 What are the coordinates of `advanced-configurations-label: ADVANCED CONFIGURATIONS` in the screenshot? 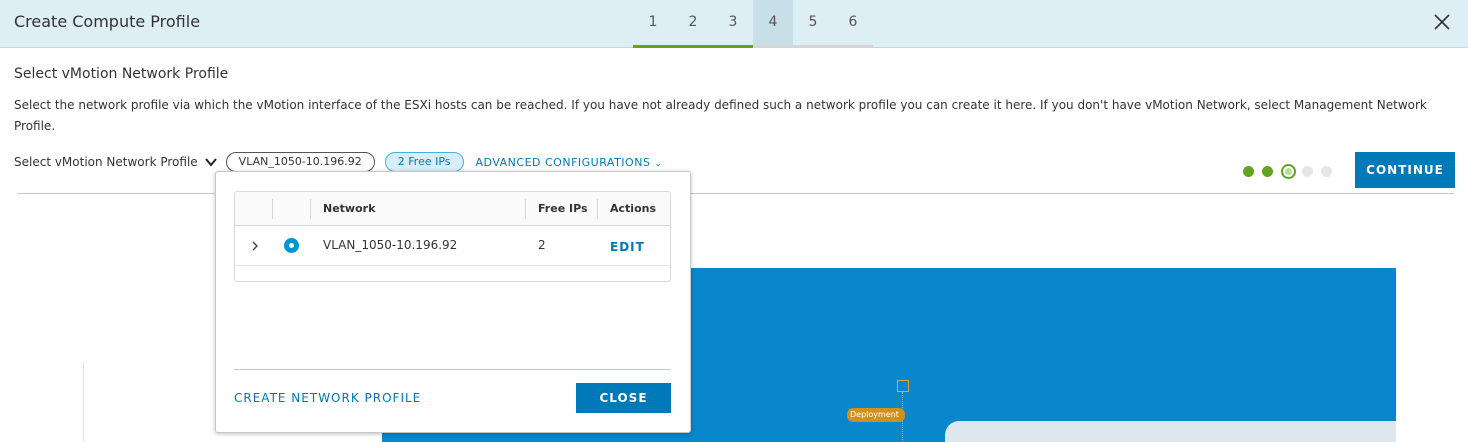 It's located at (563, 162).